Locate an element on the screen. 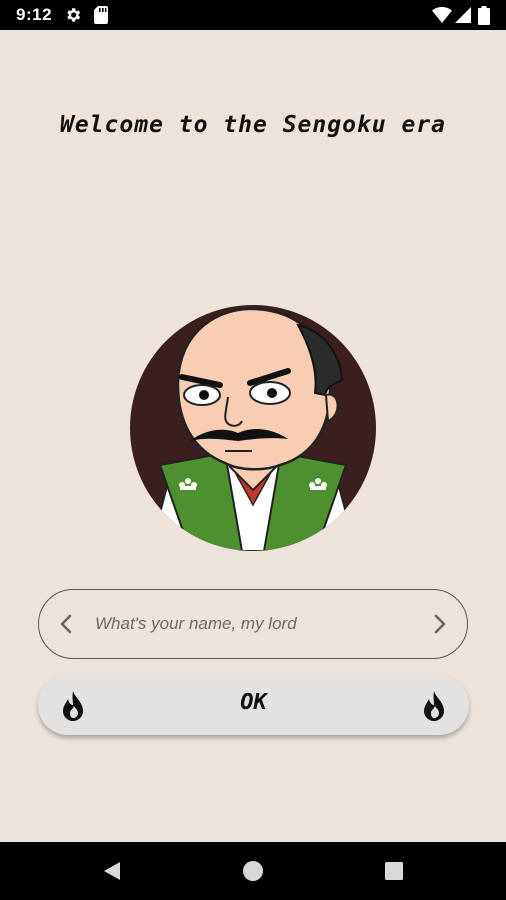  ok-button-label: OK is located at coordinates (253, 702).